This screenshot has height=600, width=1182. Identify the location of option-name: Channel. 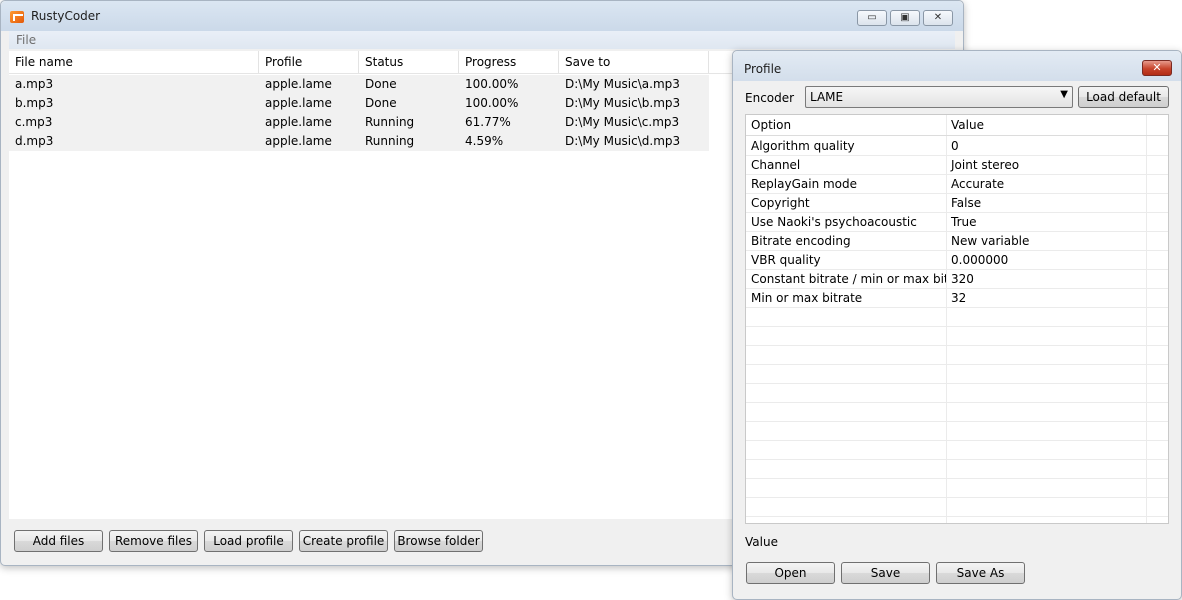
(776, 165).